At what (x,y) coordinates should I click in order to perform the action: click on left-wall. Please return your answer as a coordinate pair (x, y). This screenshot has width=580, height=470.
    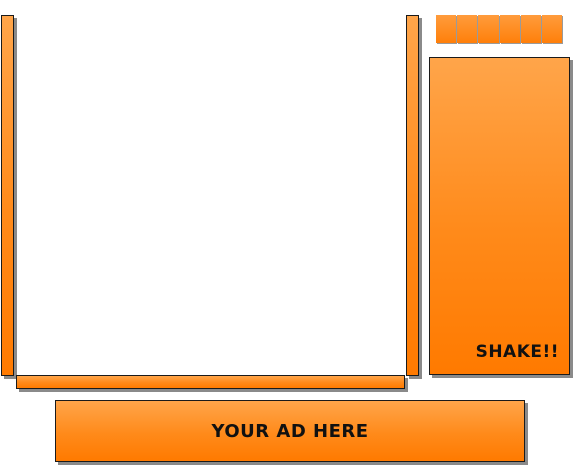
    Looking at the image, I should click on (7, 195).